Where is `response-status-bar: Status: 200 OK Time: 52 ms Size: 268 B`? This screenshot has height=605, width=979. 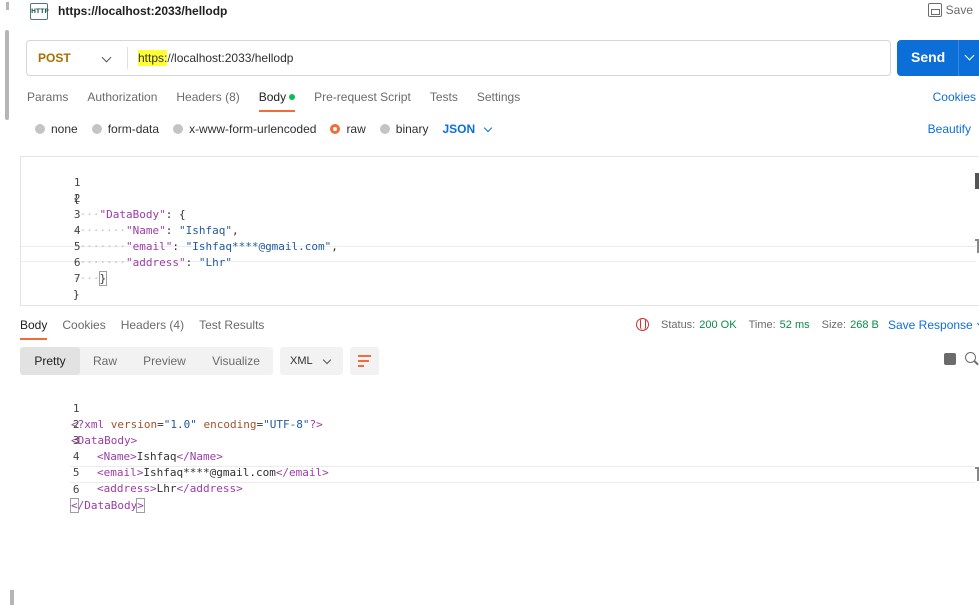 response-status-bar: Status: 200 OK Time: 52 ms Size: 268 B is located at coordinates (763, 324).